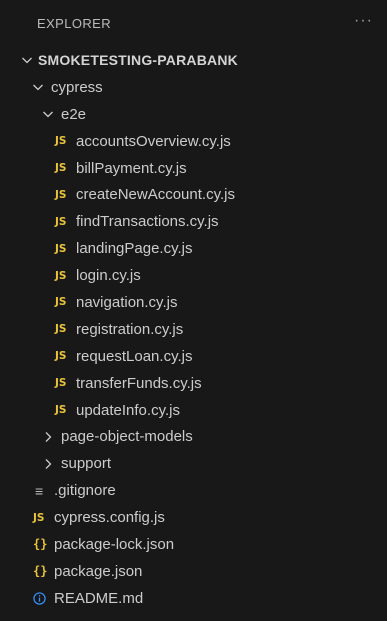  I want to click on tree-item-file: JS billPayment.cy.js, so click(193, 168).